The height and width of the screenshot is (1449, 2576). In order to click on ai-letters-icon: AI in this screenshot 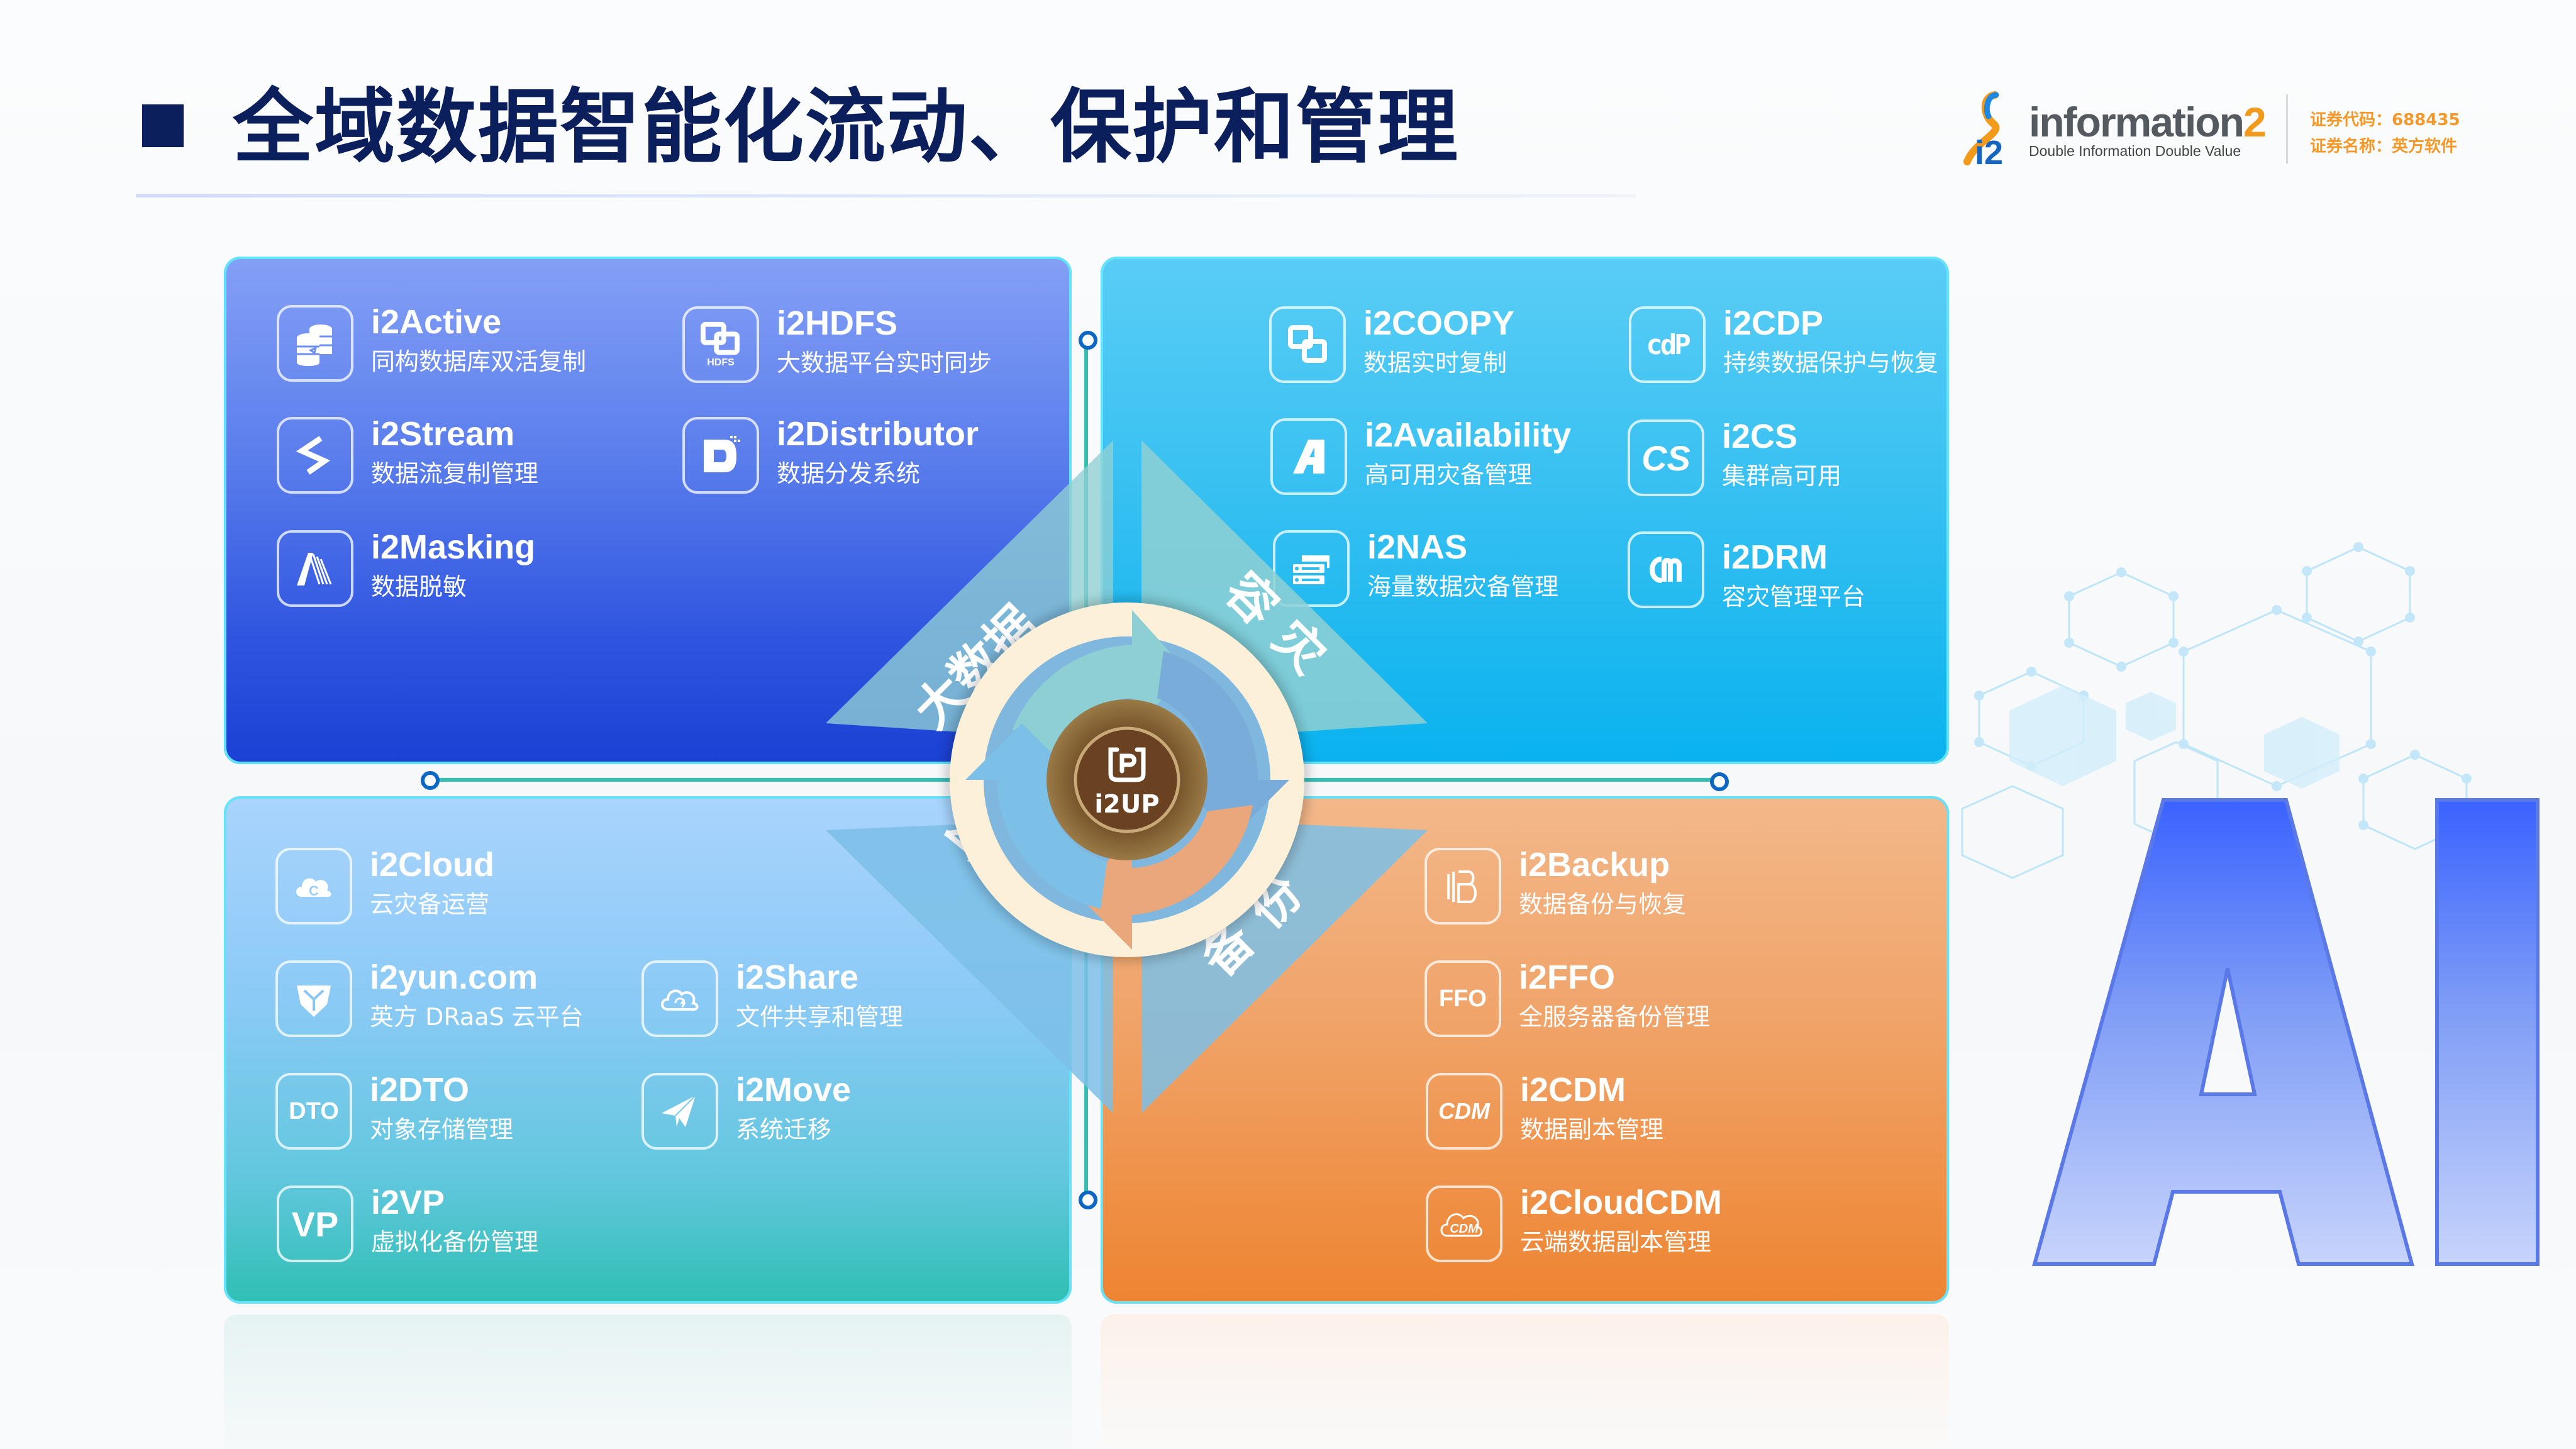, I will do `click(2286, 1032)`.